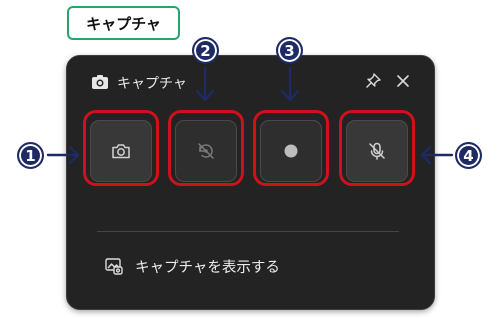 This screenshot has width=500, height=319. Describe the element at coordinates (403, 81) in the screenshot. I see `close-icon` at that location.